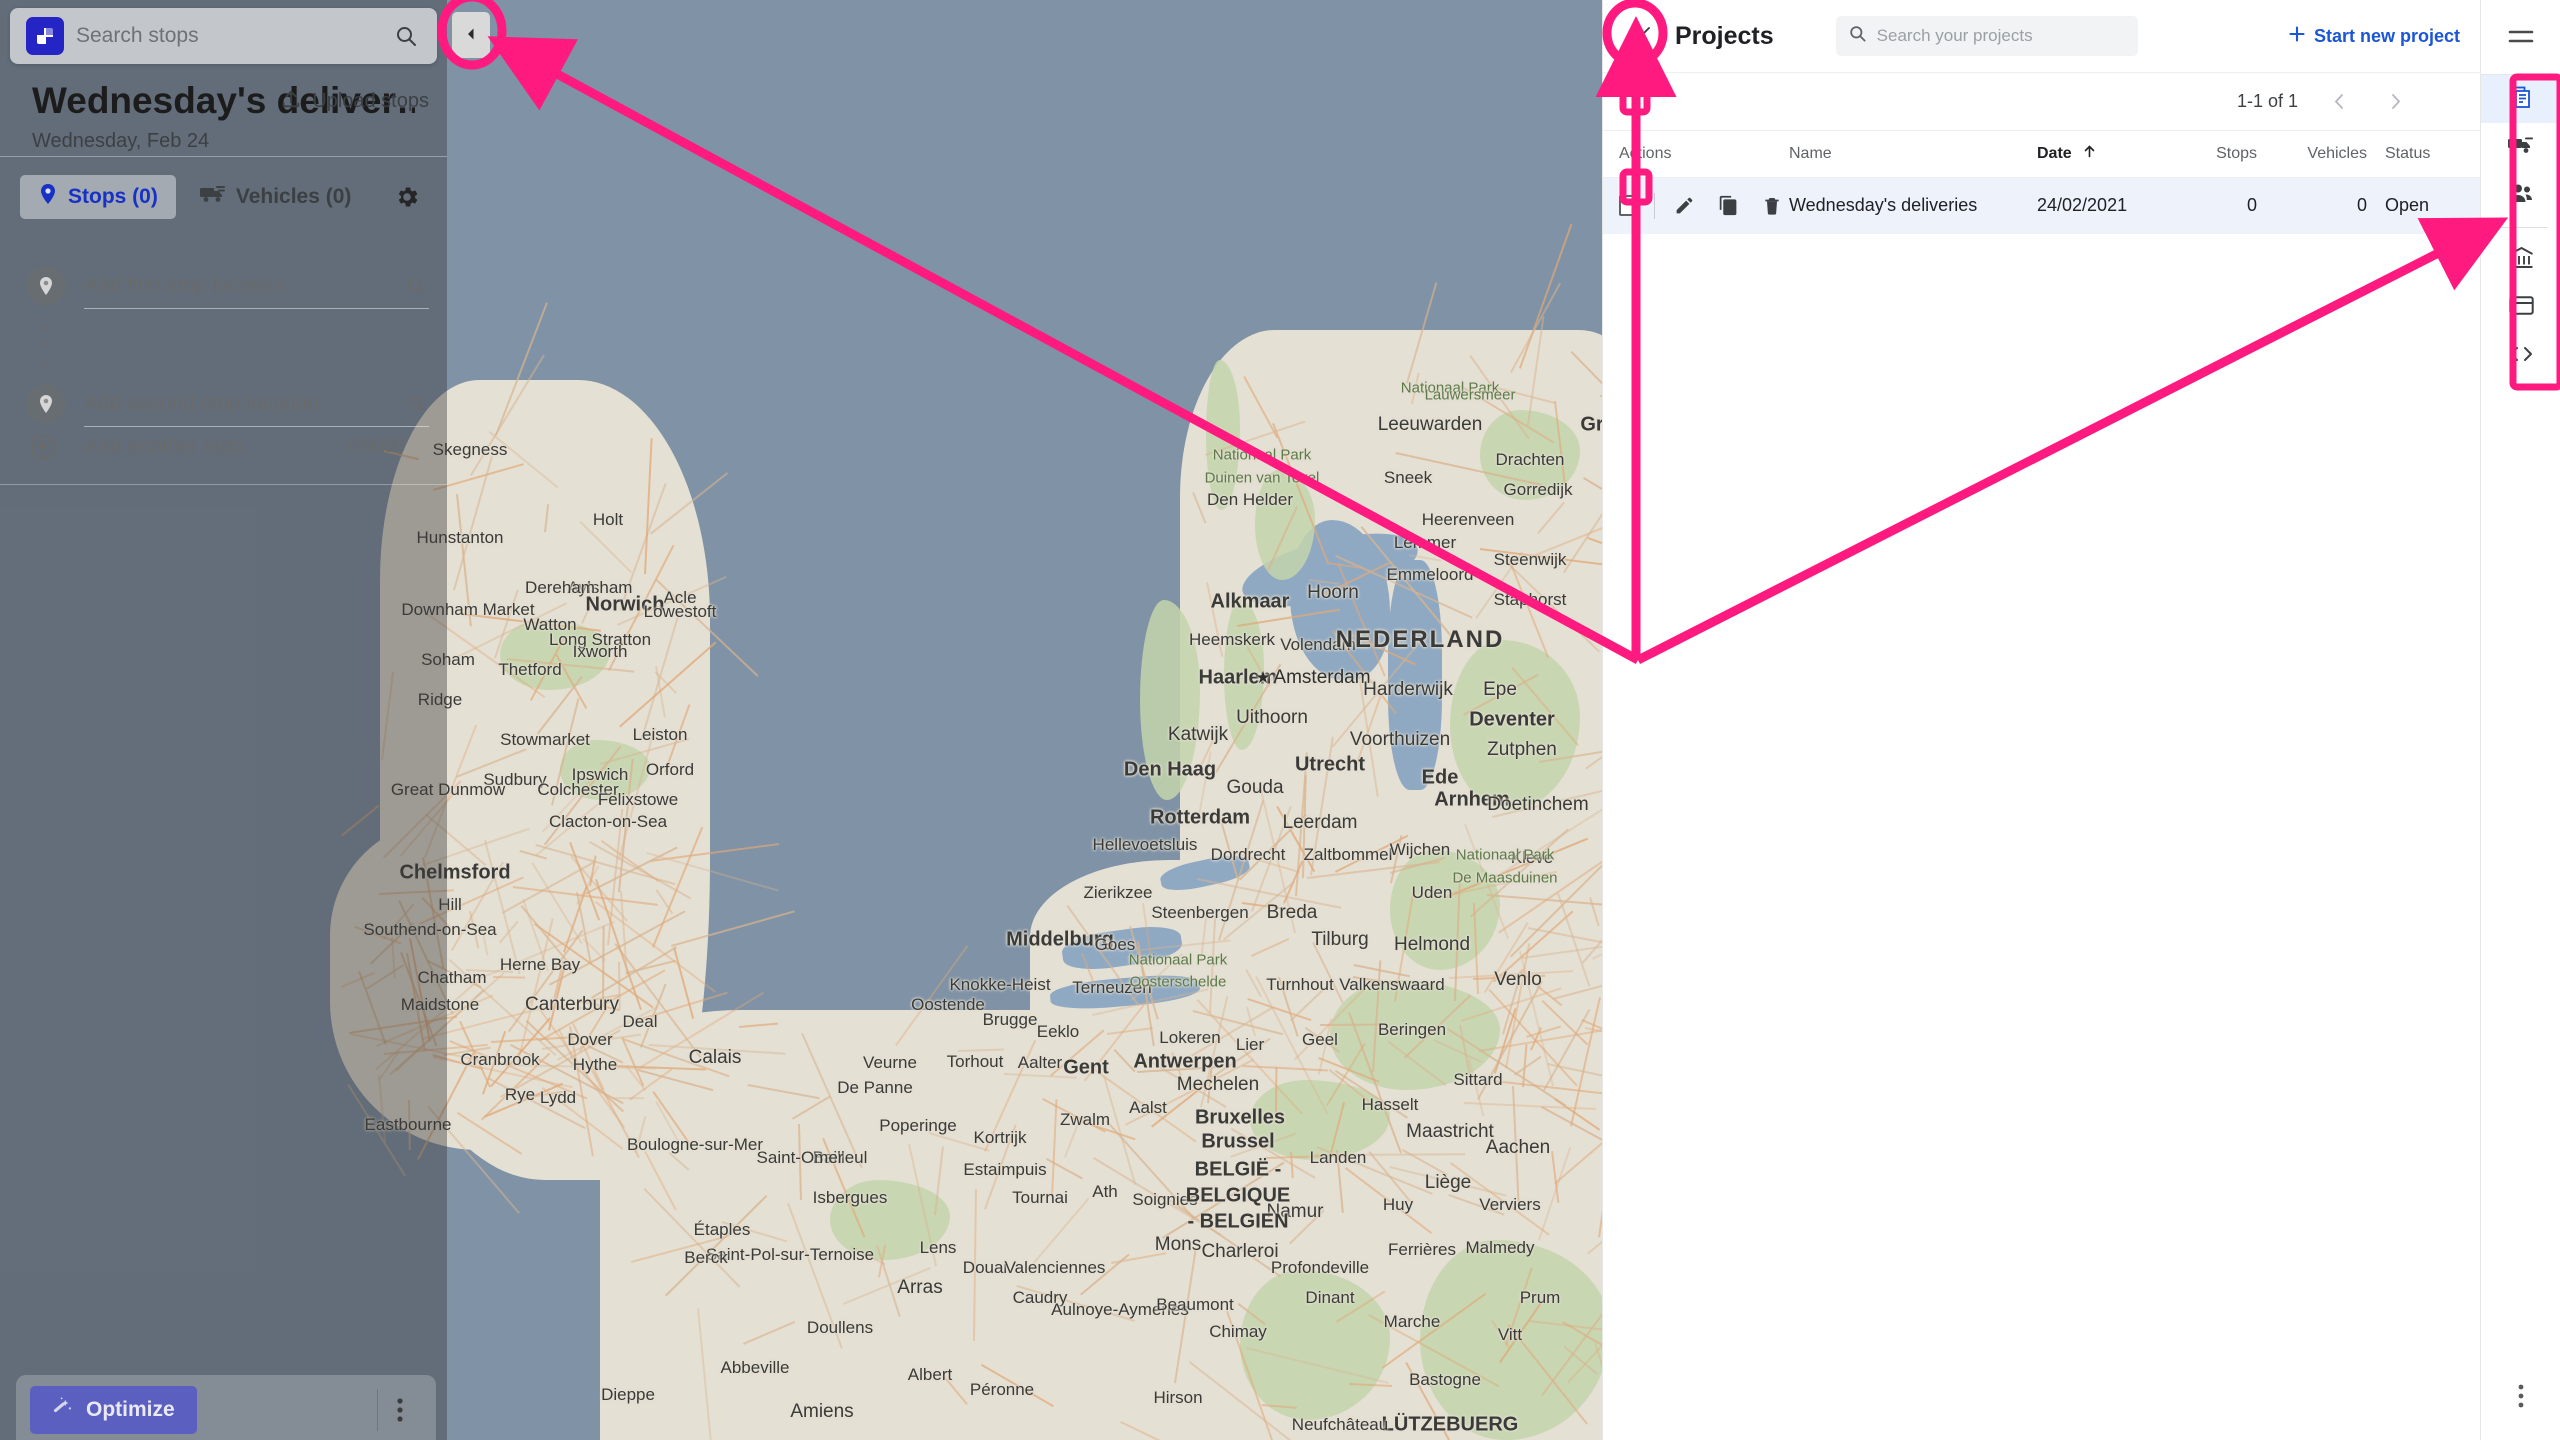  What do you see at coordinates (1195, 1304) in the screenshot?
I see `map-label: Beaumont` at bounding box center [1195, 1304].